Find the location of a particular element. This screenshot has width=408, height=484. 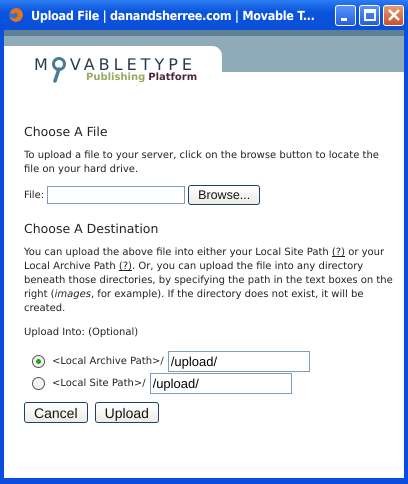

minimize-button is located at coordinates (345, 15).